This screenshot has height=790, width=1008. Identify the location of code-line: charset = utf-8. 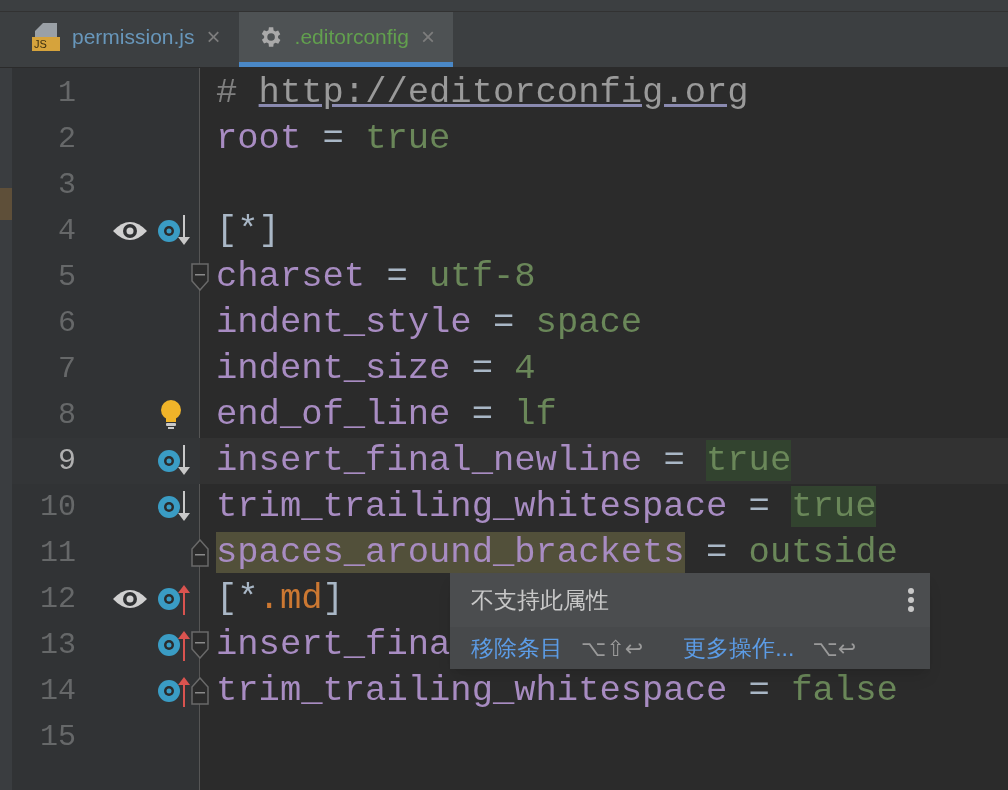
(376, 277).